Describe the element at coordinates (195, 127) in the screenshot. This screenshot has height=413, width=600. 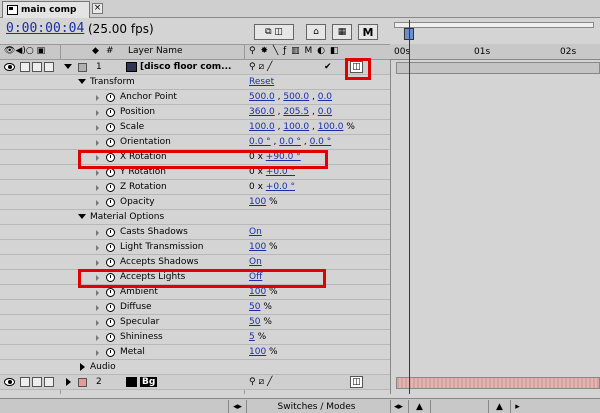
I see `property-row: Scale 100.0 , 100.0 , 100.0 %` at that location.